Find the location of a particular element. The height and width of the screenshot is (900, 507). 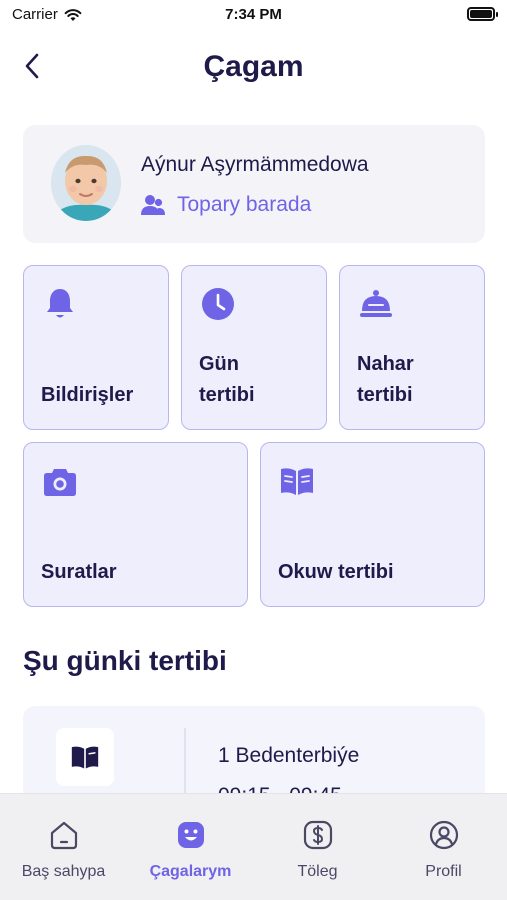

tab-my-children-label: Çagalarym is located at coordinates (190, 871).